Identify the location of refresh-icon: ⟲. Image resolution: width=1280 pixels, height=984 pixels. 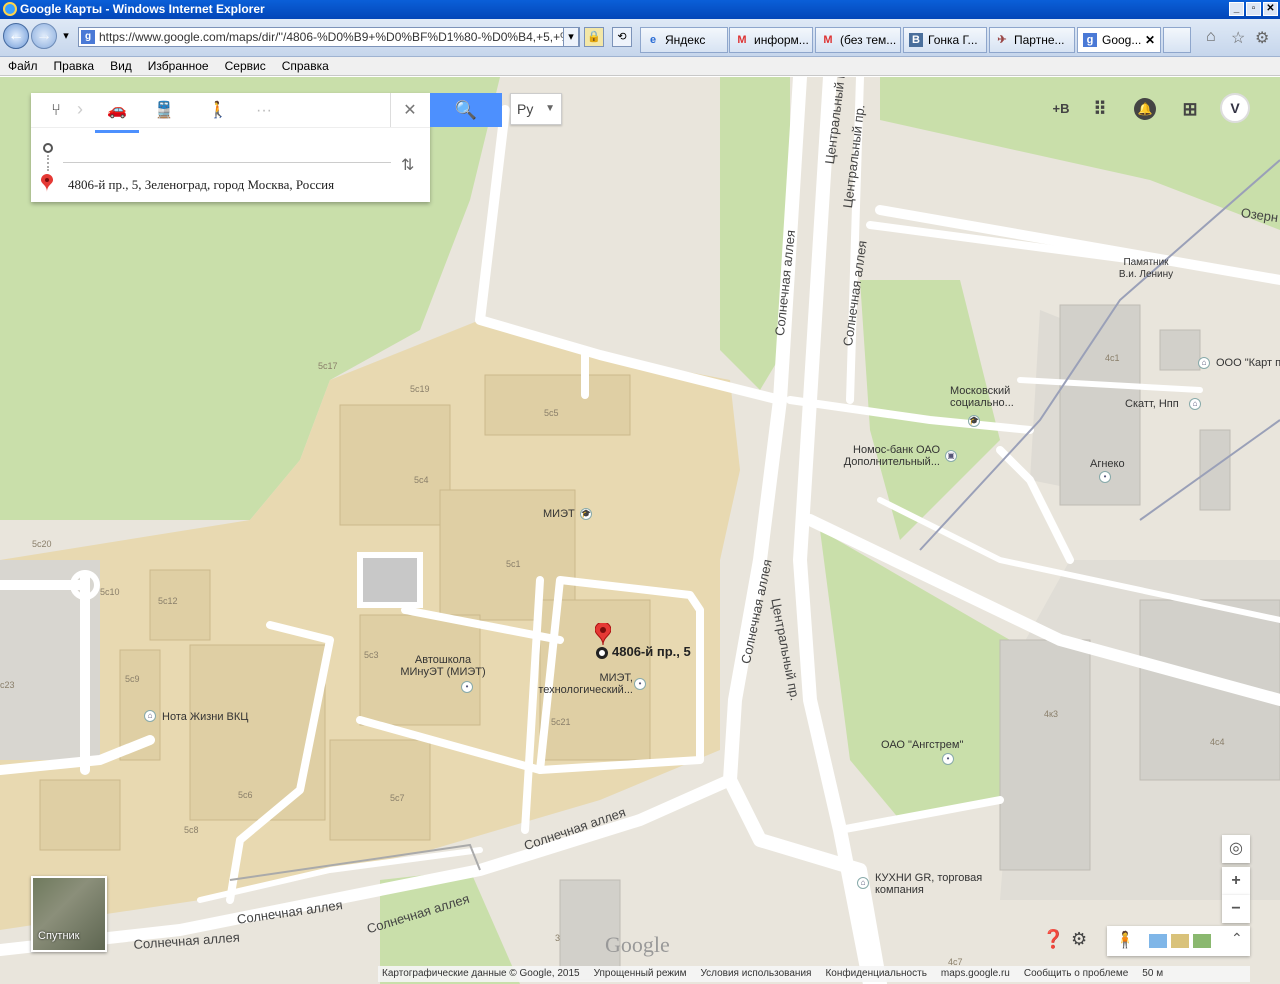
(622, 37).